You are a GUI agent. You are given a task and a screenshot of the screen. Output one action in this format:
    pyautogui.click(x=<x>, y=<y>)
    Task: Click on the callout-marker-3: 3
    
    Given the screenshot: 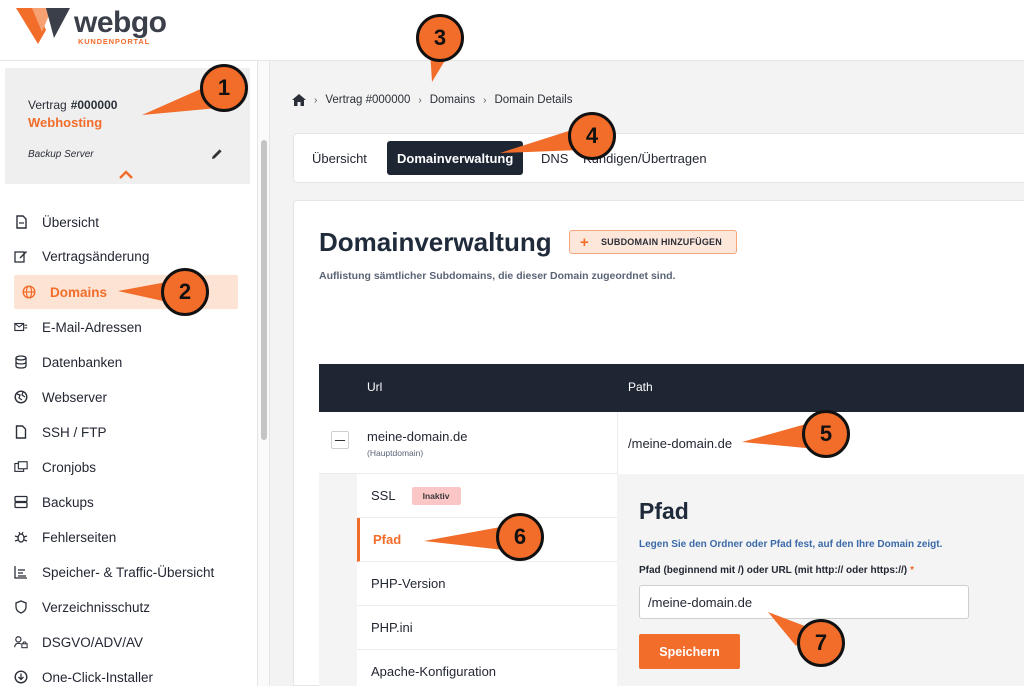 What is the action you would take?
    pyautogui.click(x=440, y=38)
    